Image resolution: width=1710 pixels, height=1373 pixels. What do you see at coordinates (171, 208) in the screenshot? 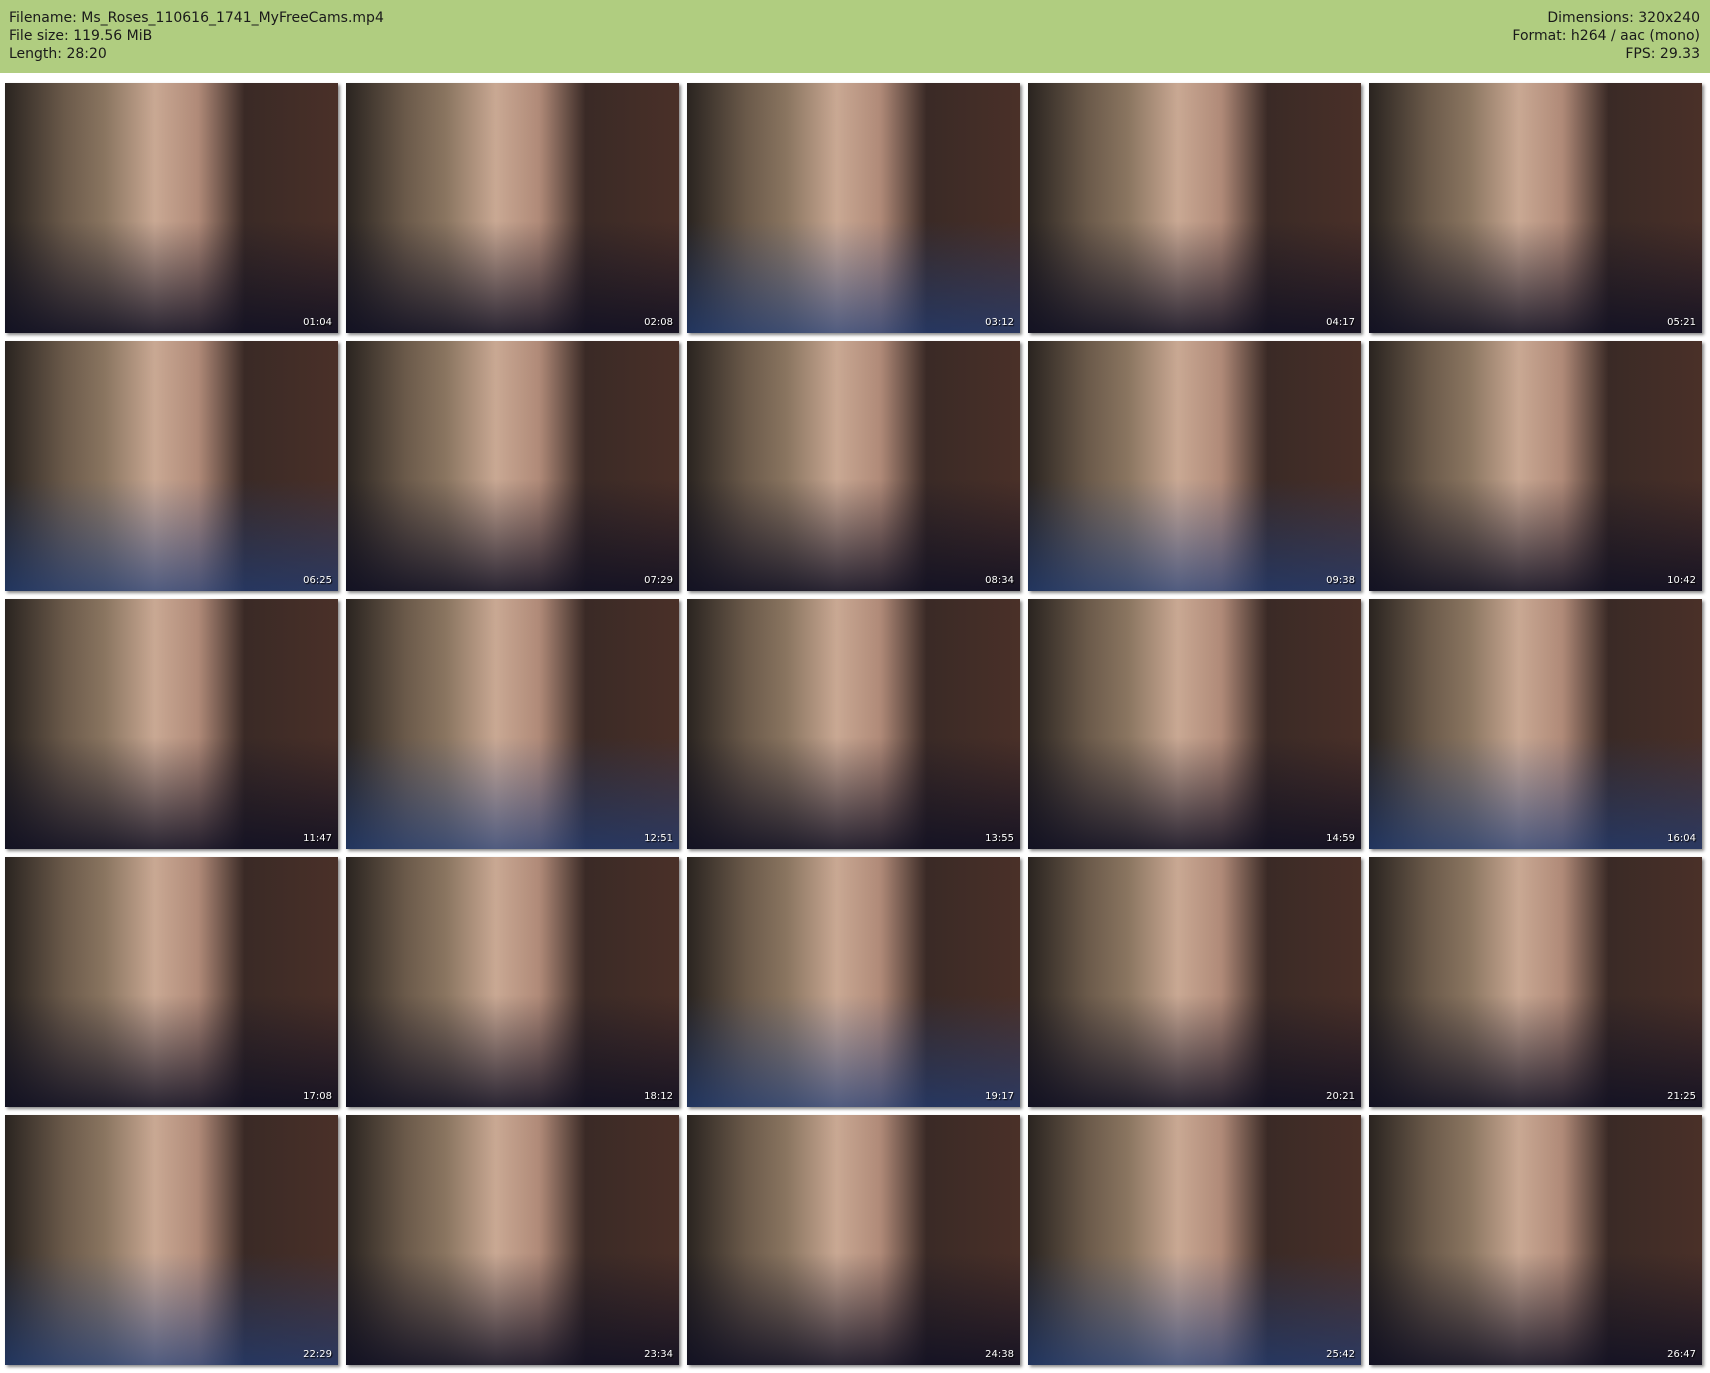
I see `video-frame-thumbnail: 01:04` at bounding box center [171, 208].